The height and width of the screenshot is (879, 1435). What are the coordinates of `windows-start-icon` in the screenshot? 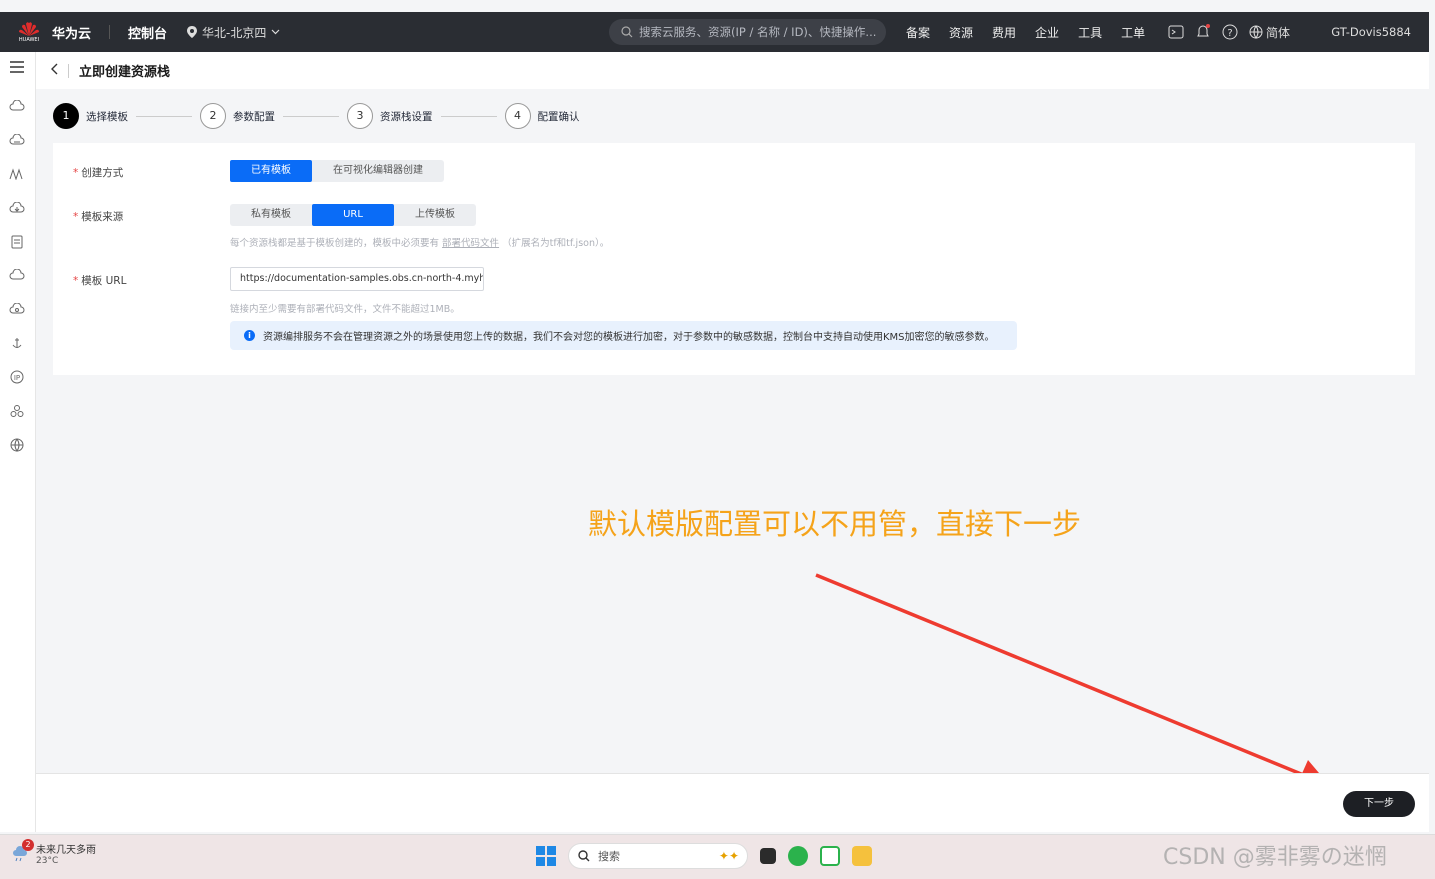 It's located at (546, 856).